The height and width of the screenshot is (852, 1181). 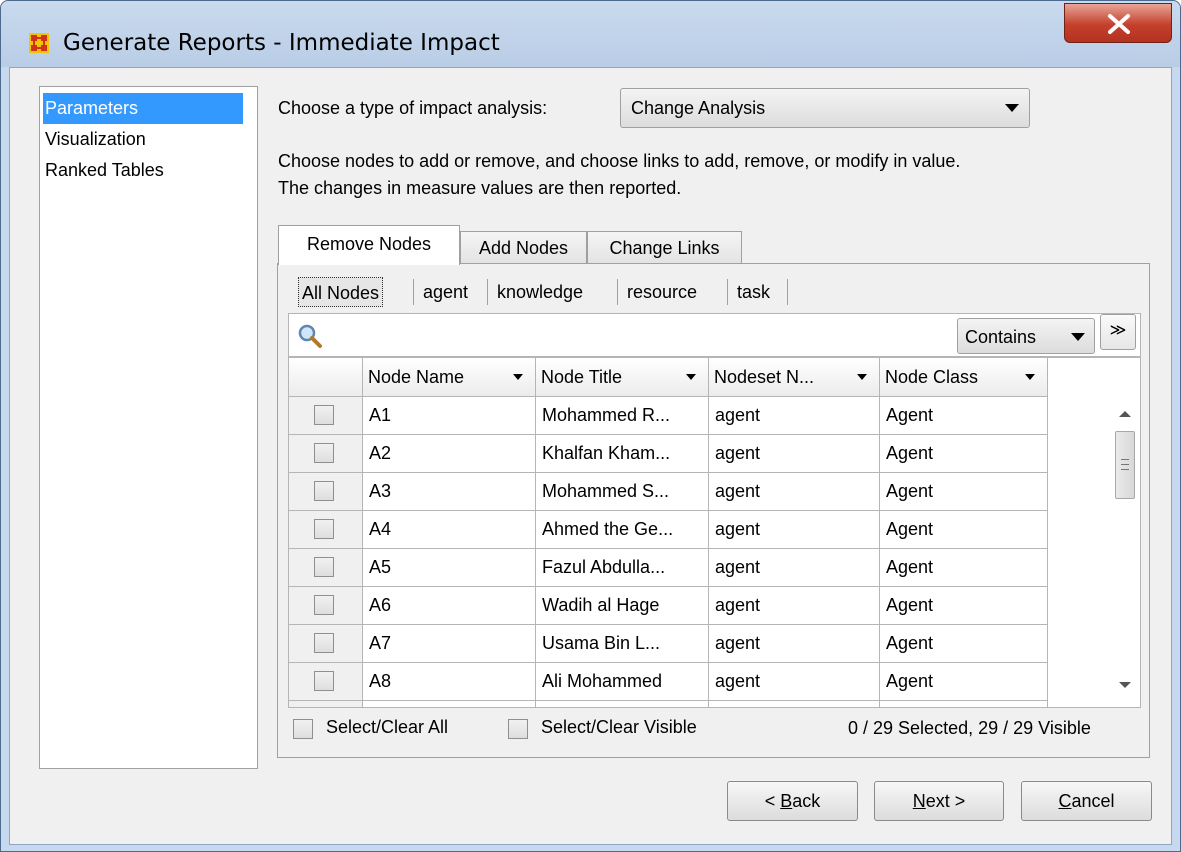 What do you see at coordinates (714, 335) in the screenshot?
I see `search-input: Contains` at bounding box center [714, 335].